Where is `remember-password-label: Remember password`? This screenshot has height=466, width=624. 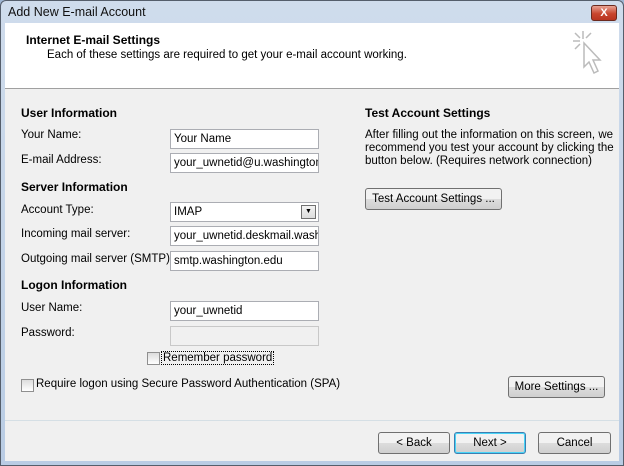 remember-password-label: Remember password is located at coordinates (218, 358).